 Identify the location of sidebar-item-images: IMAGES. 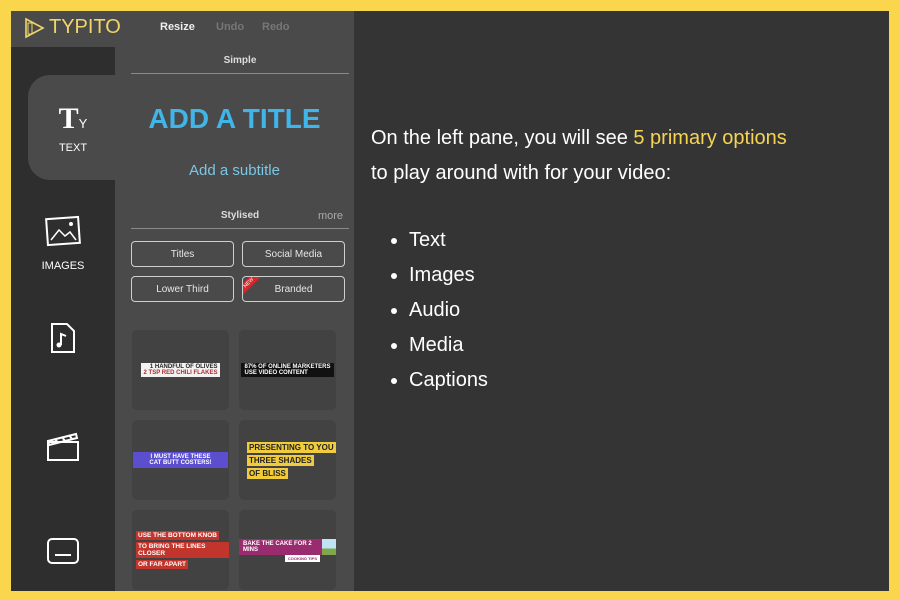
(63, 243).